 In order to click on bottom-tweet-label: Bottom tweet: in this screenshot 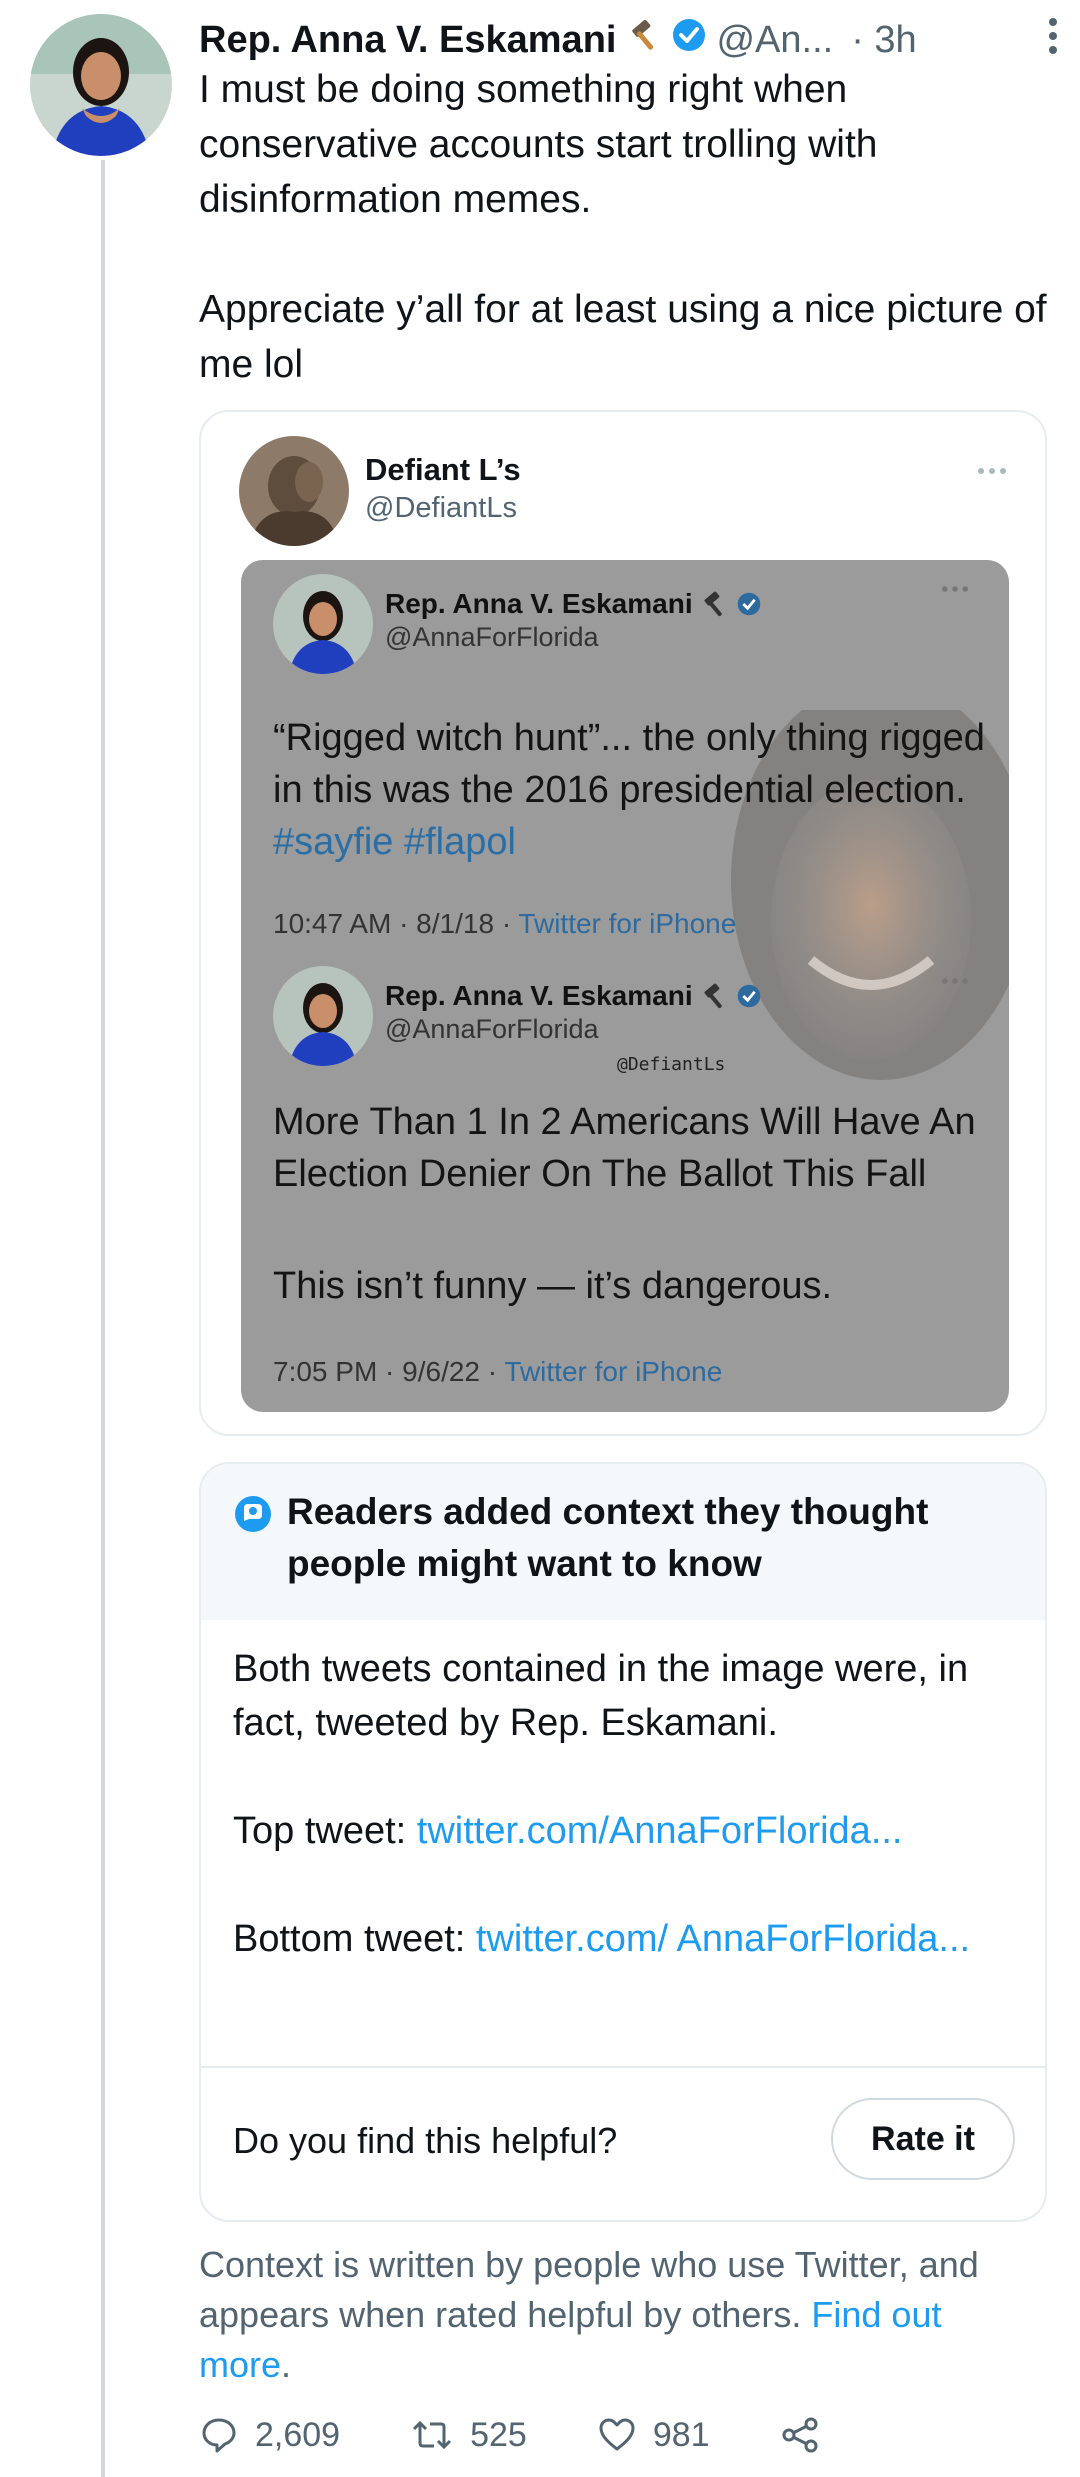, I will do `click(354, 1939)`.